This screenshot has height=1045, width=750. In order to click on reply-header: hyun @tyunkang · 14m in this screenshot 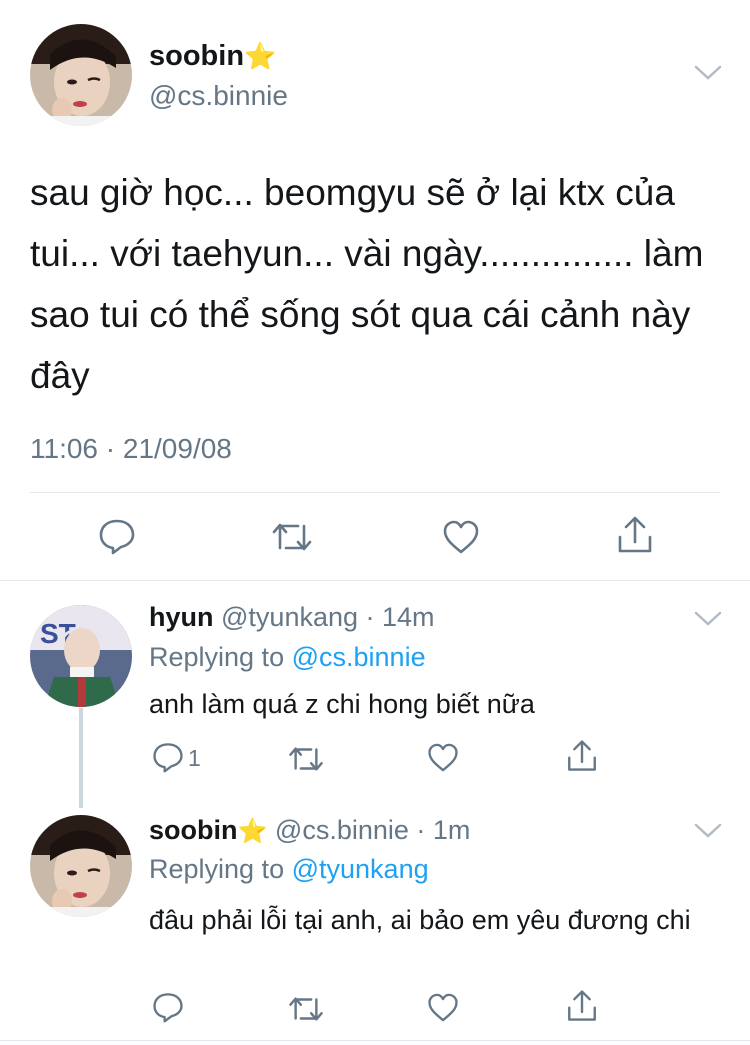, I will do `click(292, 617)`.